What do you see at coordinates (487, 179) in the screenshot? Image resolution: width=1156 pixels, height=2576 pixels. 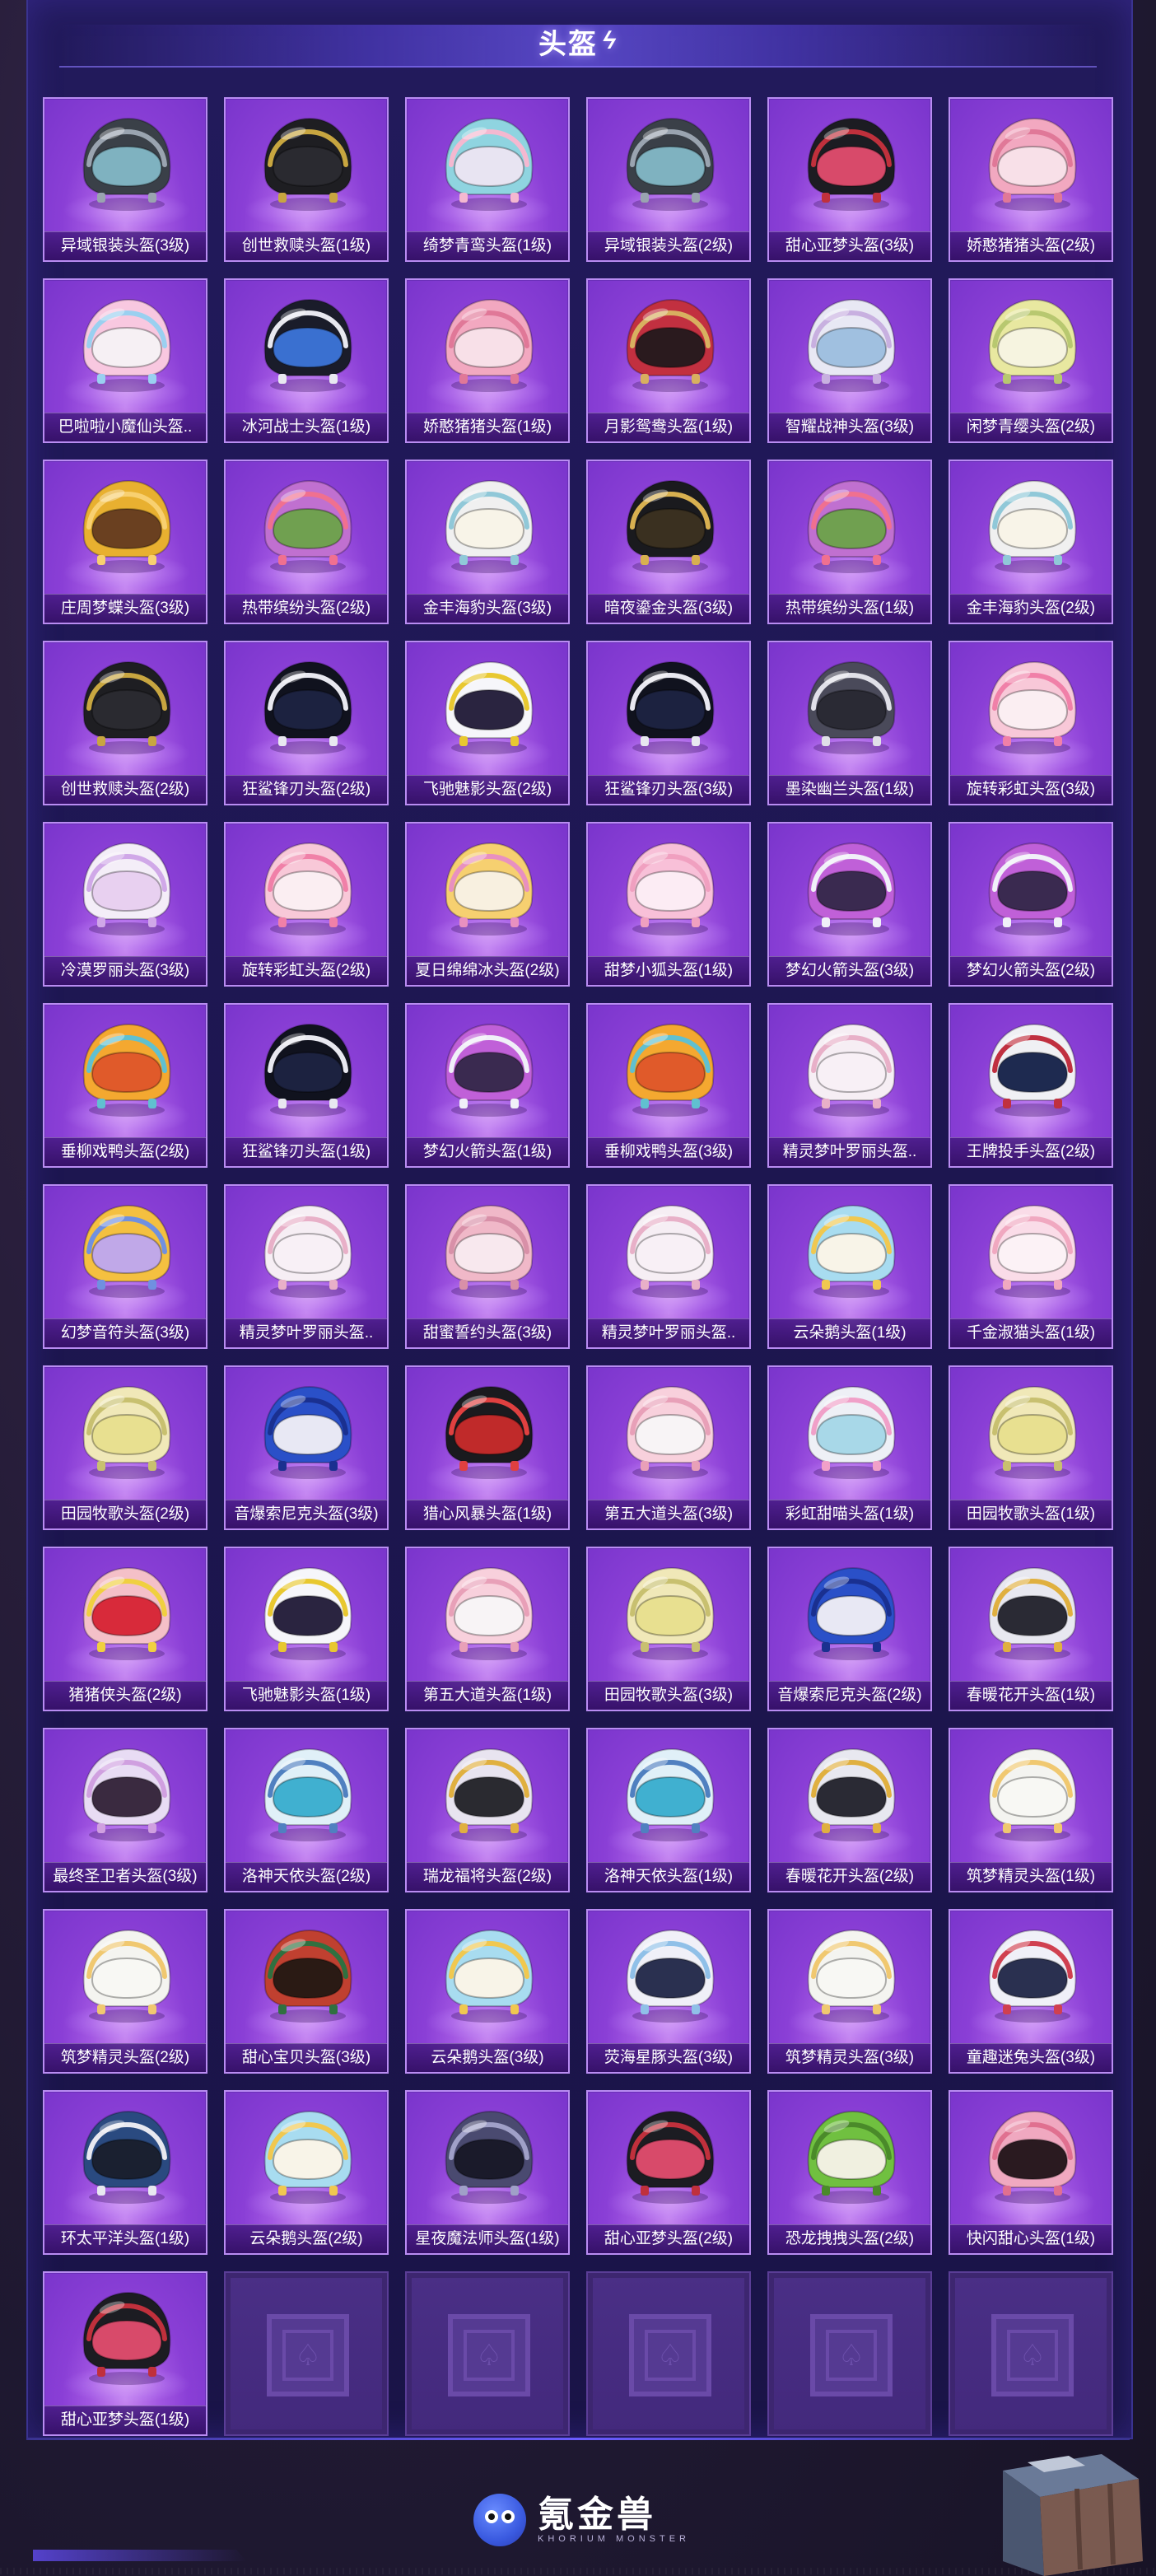 I see `helmet-card: 绮梦青鸾头盔(1级)` at bounding box center [487, 179].